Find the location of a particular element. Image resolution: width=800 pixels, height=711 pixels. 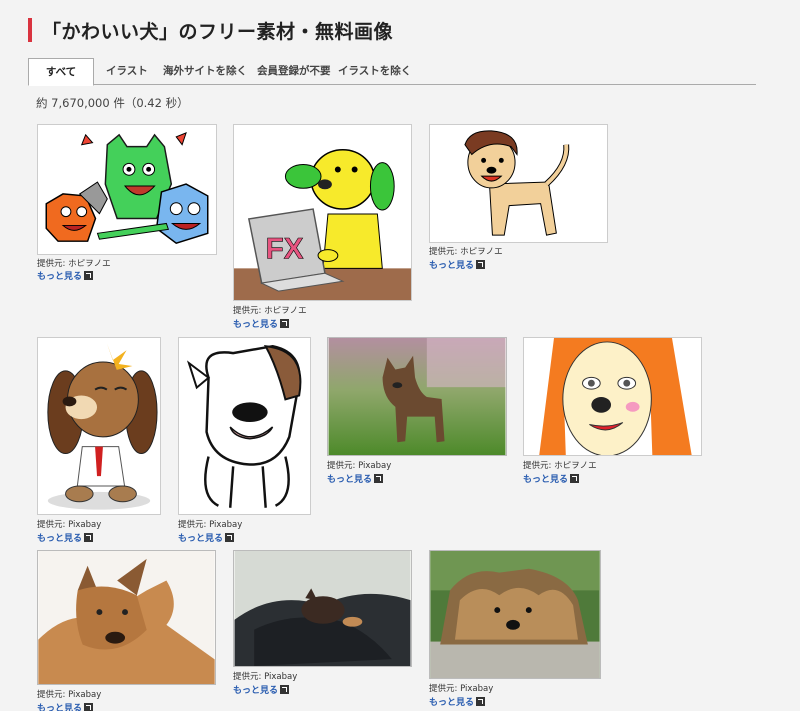

svg-text: FX is located at coordinates (285, 248).